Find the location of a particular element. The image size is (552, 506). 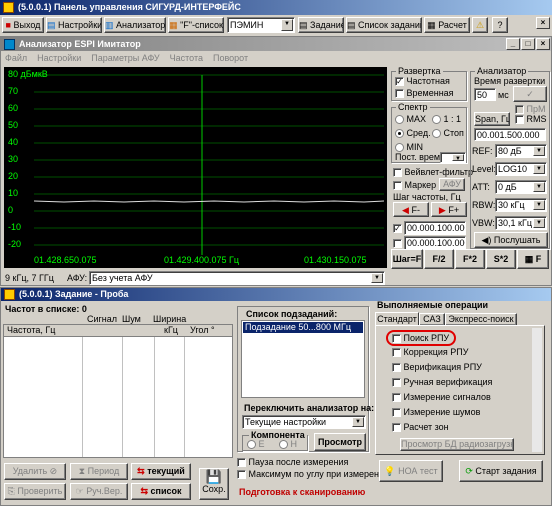

no-icon: ⊘ is located at coordinates (53, 471).